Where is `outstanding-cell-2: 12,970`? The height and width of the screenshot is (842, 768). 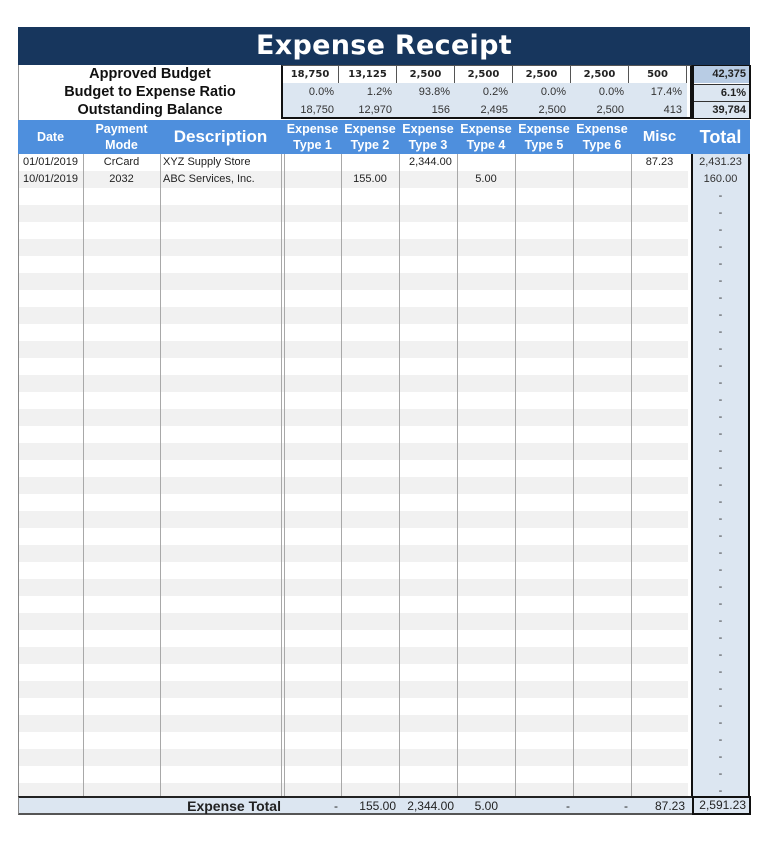
outstanding-cell-2: 12,970 is located at coordinates (368, 110).